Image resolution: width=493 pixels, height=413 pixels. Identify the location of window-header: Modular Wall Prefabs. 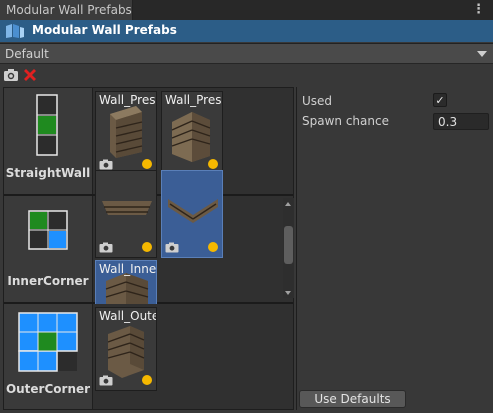
(246, 31).